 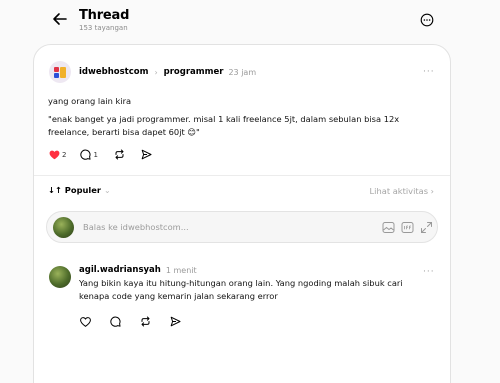 I want to click on comment-more-button: ···, so click(x=429, y=272).